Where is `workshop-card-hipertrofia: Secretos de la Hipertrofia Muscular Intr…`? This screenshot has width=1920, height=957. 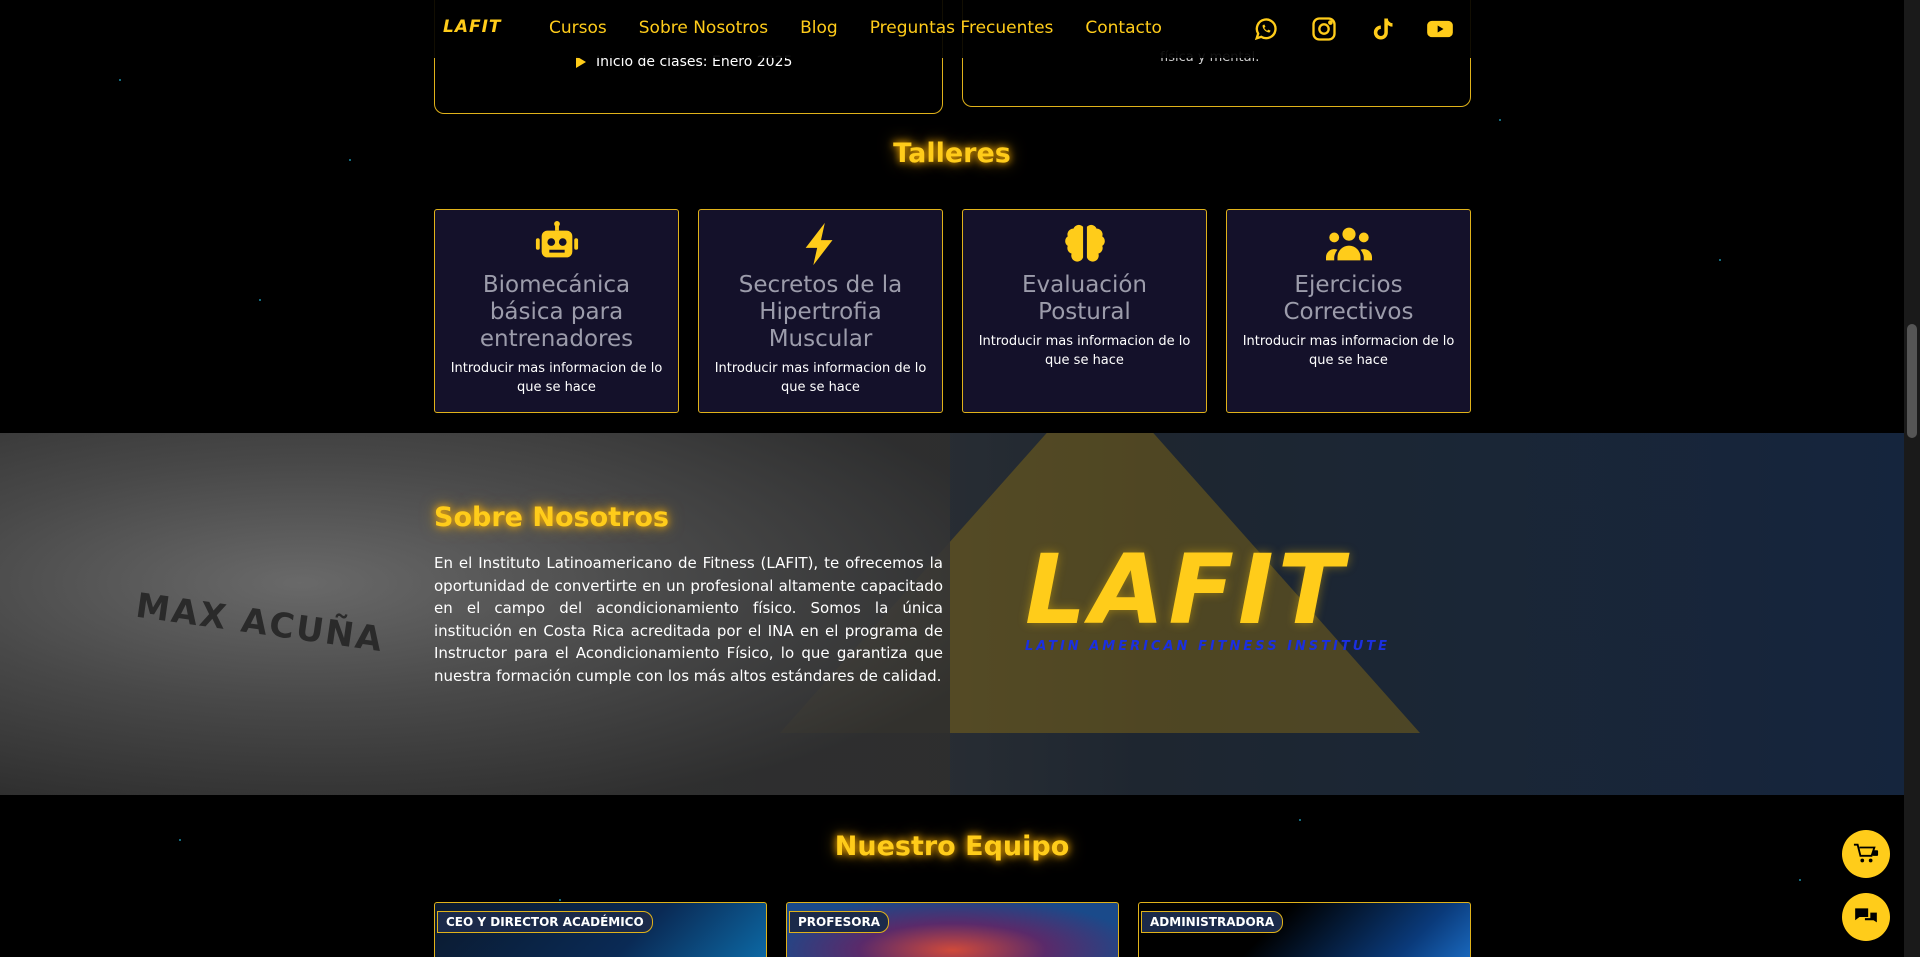 workshop-card-hipertrofia: Secretos de la Hipertrofia Muscular Intr… is located at coordinates (820, 311).